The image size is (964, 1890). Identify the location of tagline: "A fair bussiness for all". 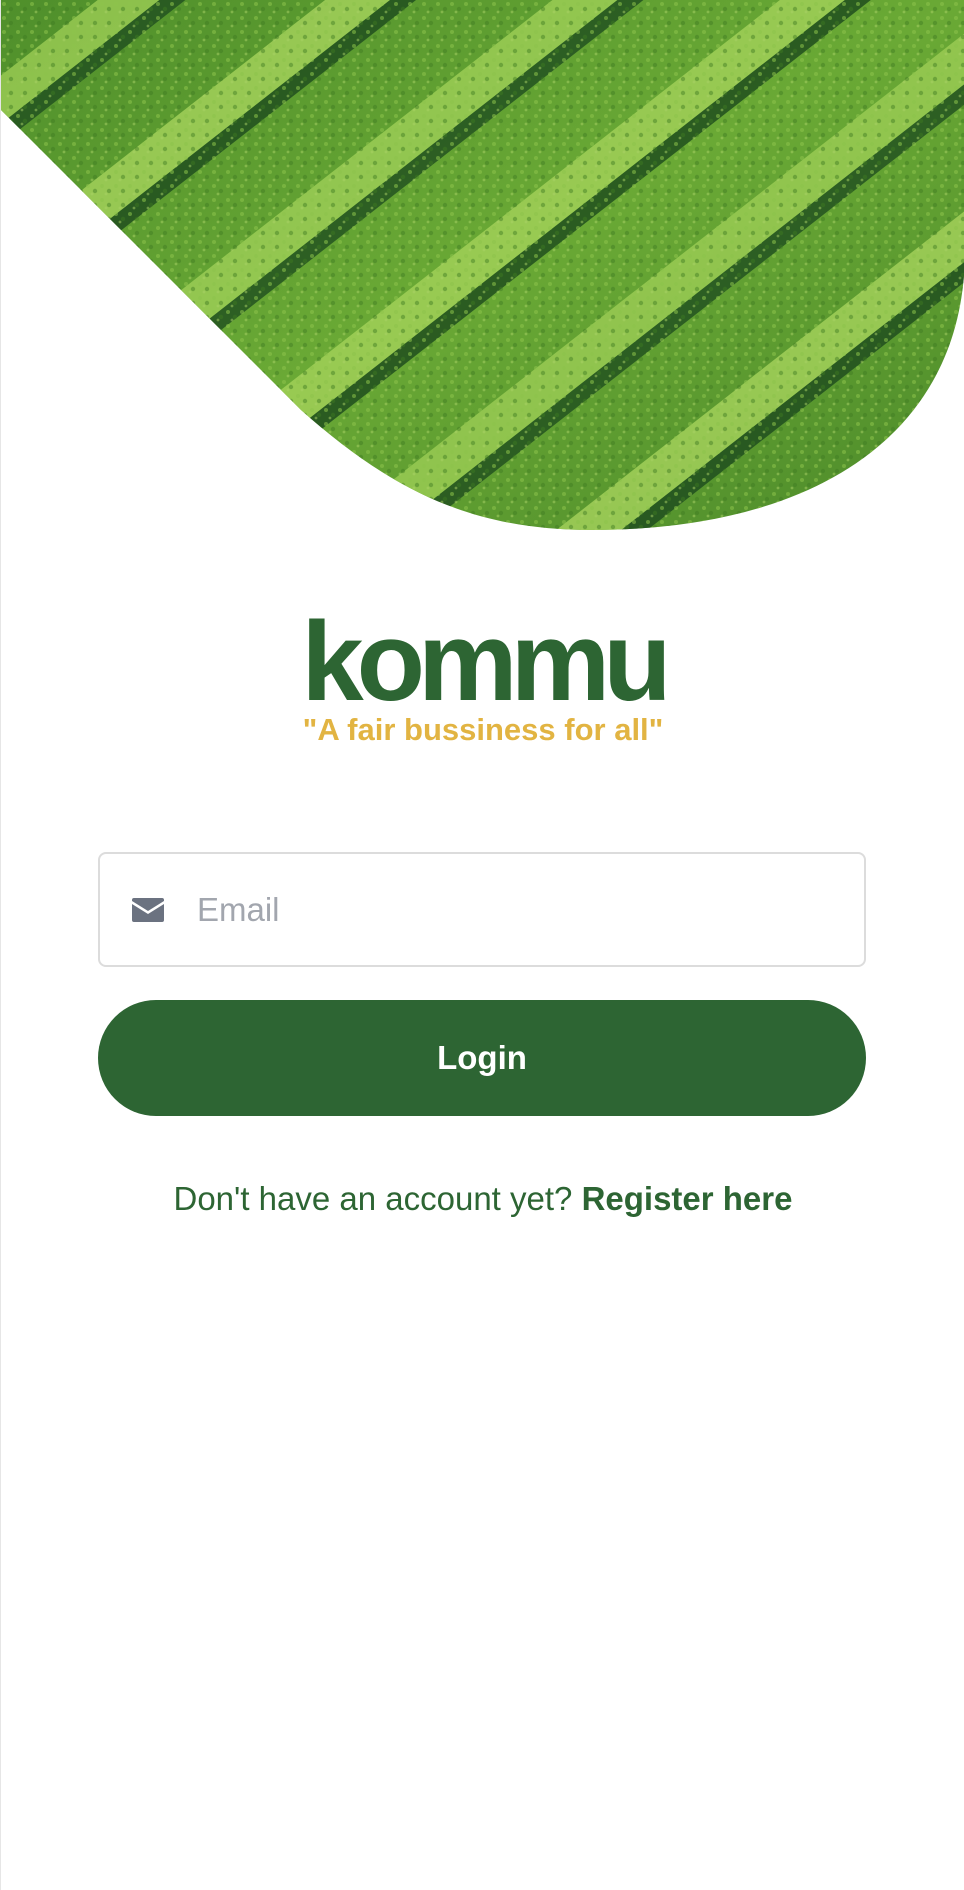
(483, 729).